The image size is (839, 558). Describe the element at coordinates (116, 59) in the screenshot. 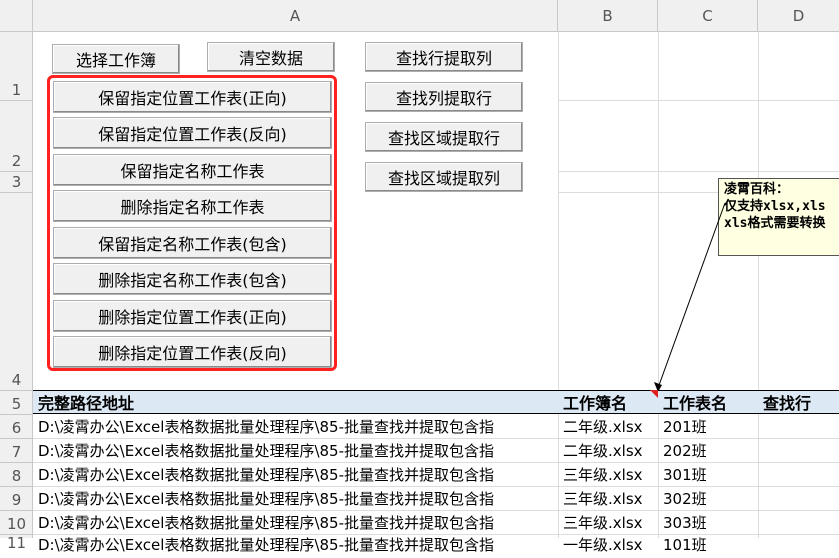

I see `select-workbook-button: 选择工作簿` at that location.